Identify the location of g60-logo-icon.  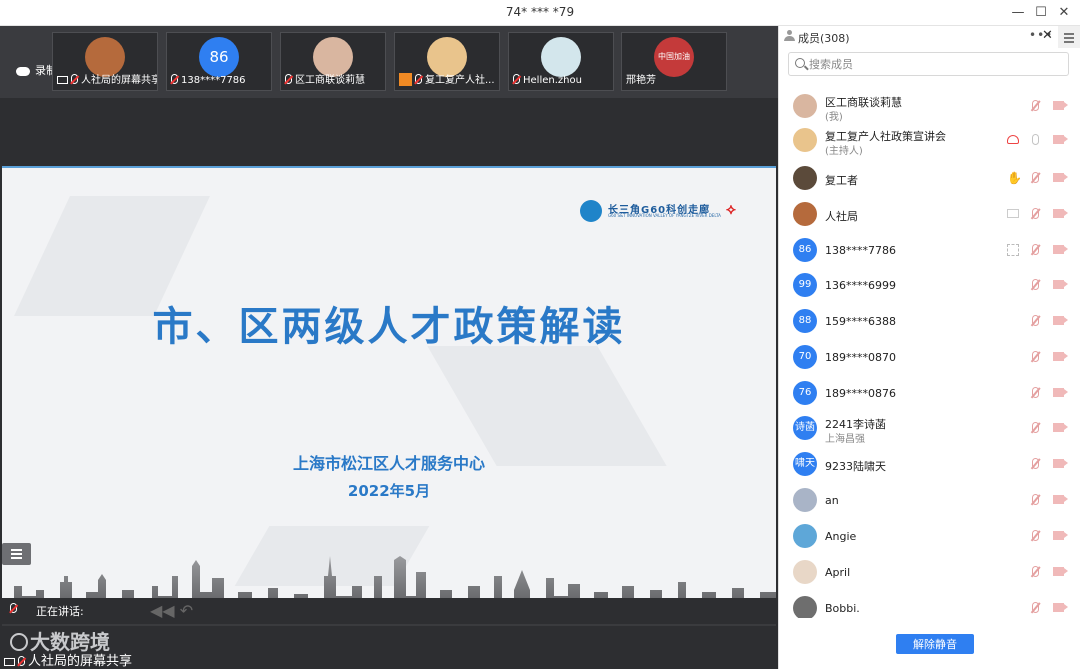
(591, 211).